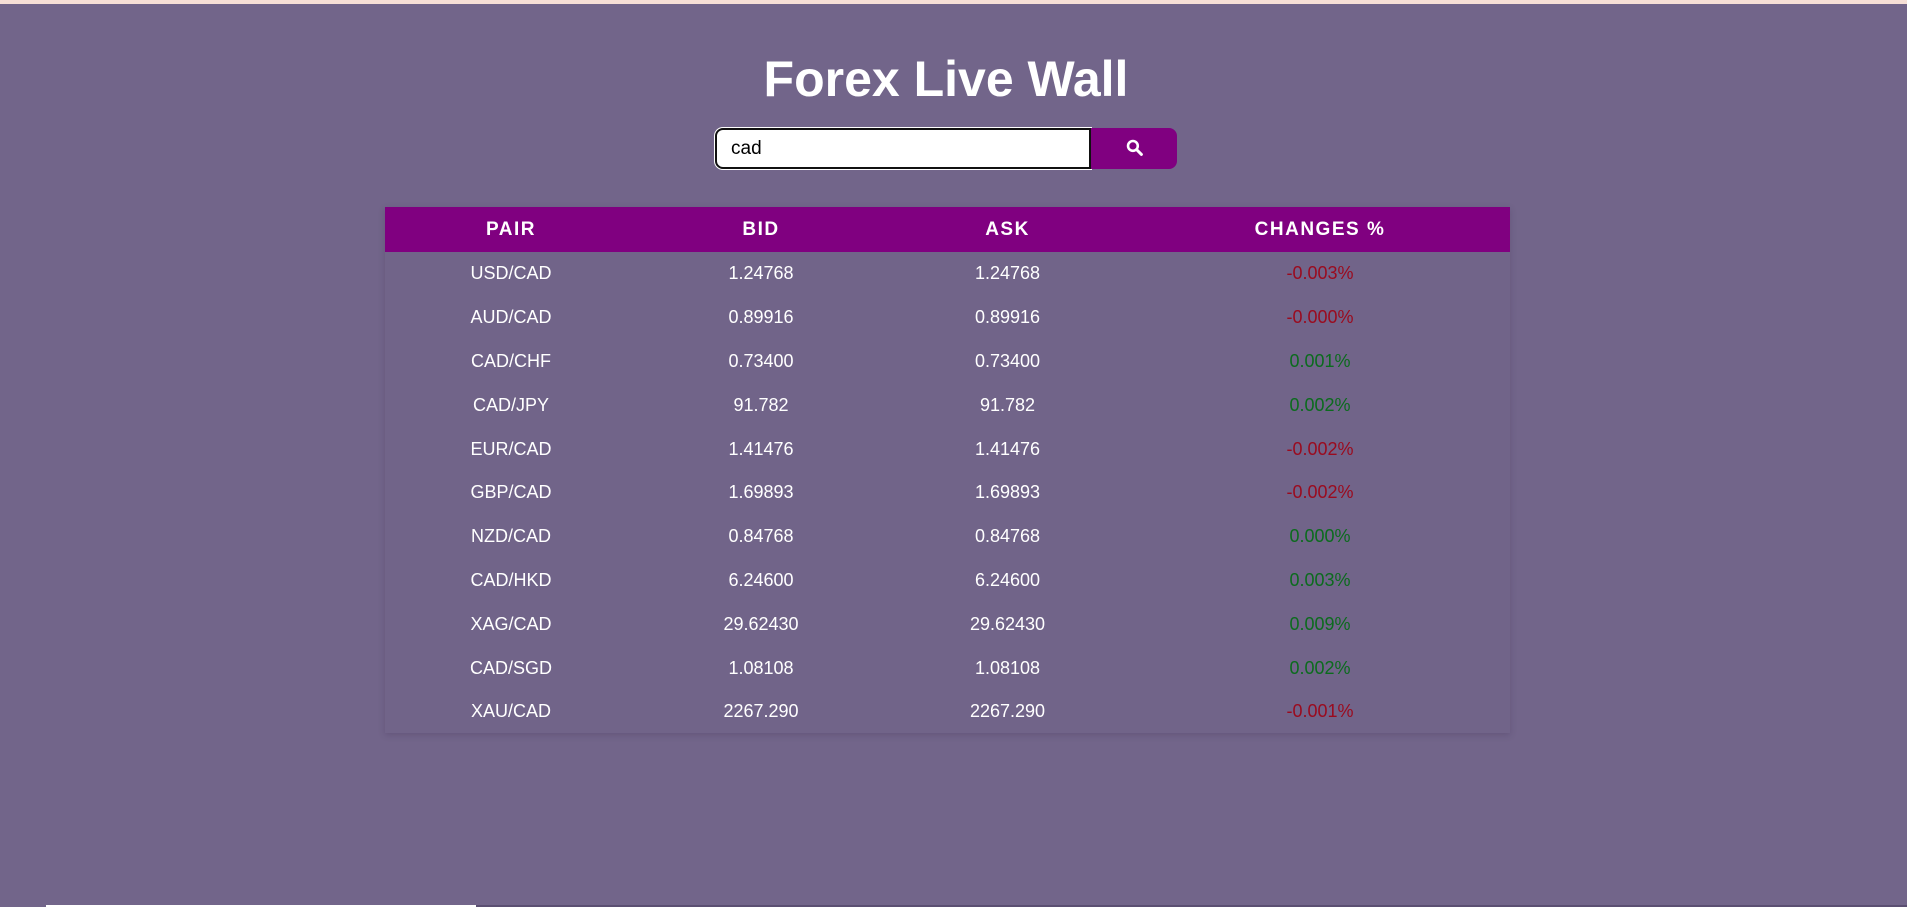 The height and width of the screenshot is (907, 1907). What do you see at coordinates (1007, 360) in the screenshot?
I see `ask-cell: 0.73400` at bounding box center [1007, 360].